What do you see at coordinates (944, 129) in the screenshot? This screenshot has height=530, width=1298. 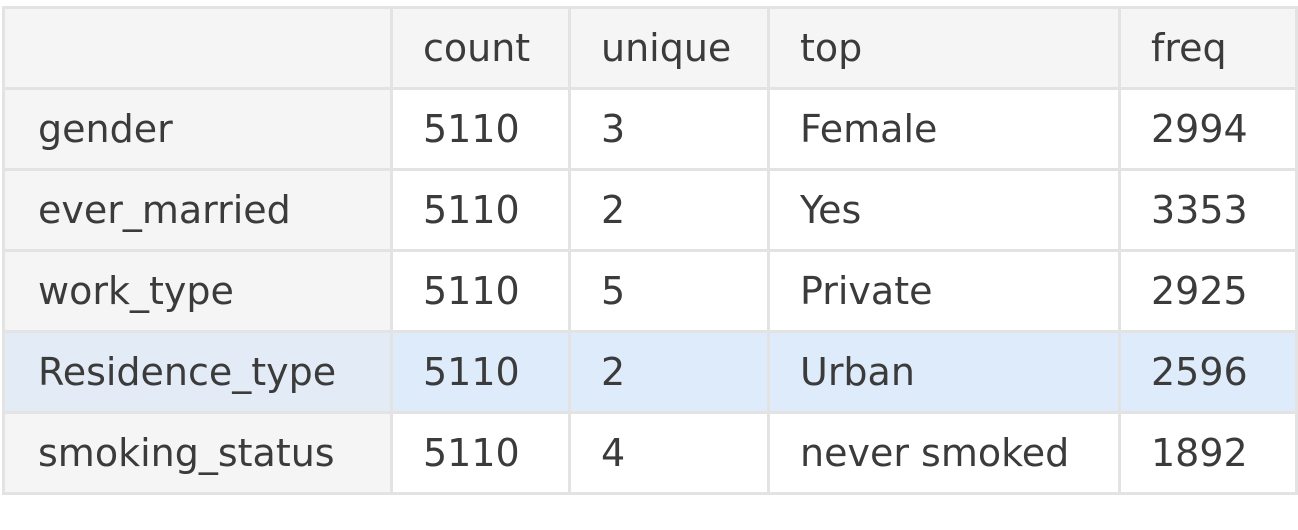 I see `cell-top: Female` at bounding box center [944, 129].